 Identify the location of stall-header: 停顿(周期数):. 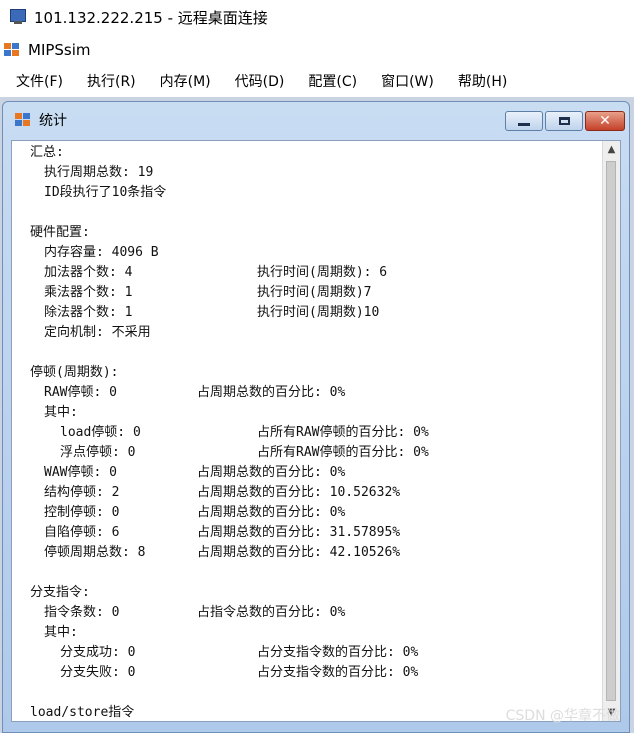
(74, 372).